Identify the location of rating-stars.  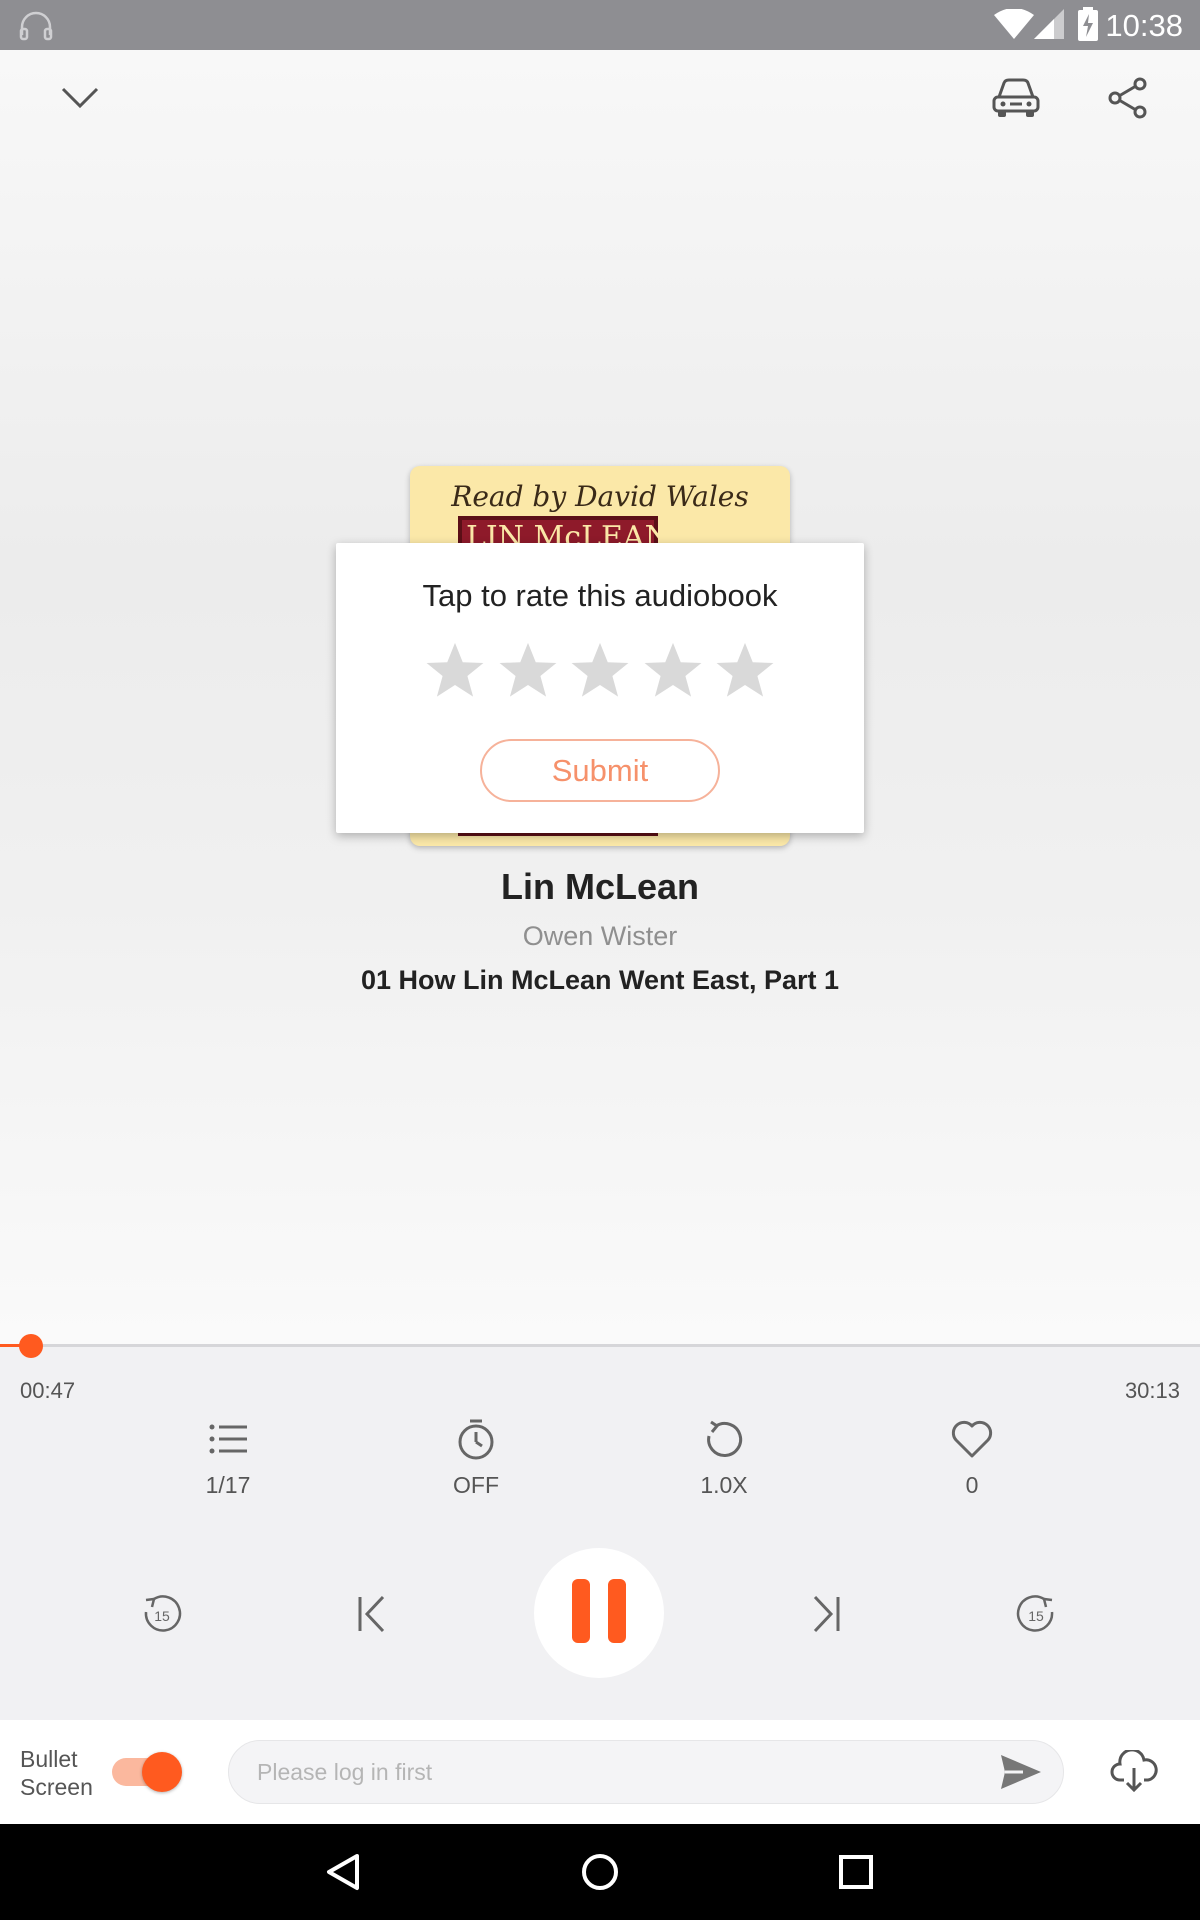
(600, 674).